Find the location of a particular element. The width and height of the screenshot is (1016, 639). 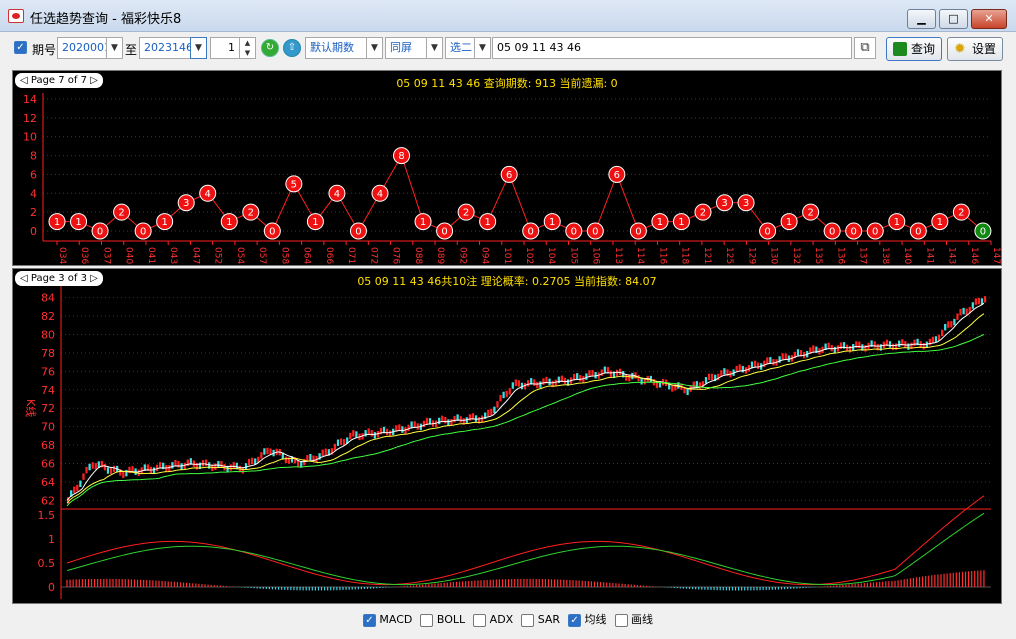

top-x-tick-label: 138 is located at coordinates (885, 255).